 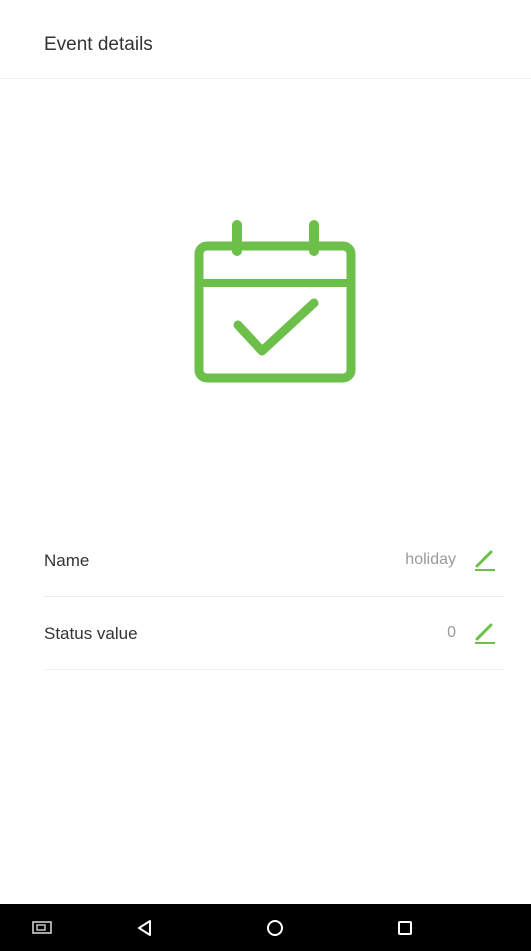 What do you see at coordinates (430, 559) in the screenshot?
I see `name-value: holiday` at bounding box center [430, 559].